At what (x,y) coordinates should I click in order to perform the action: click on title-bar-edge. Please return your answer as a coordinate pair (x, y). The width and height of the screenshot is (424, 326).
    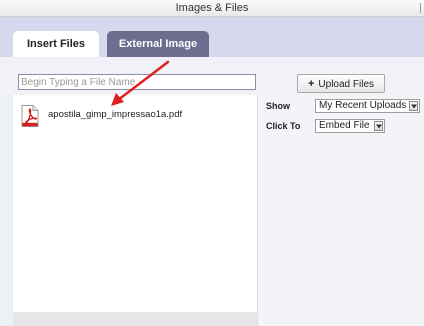
    Looking at the image, I should click on (422, 8).